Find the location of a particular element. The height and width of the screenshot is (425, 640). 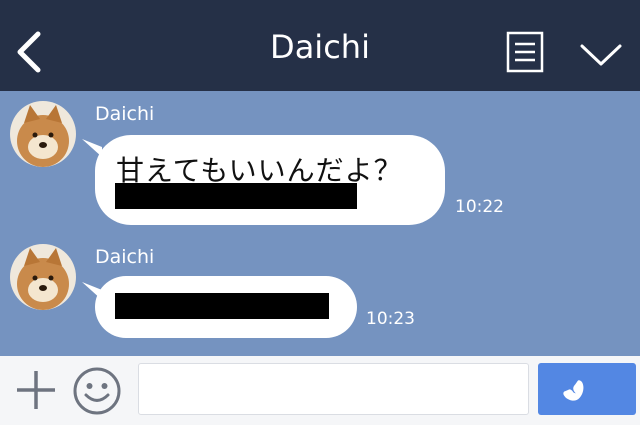

message-input is located at coordinates (333, 389).